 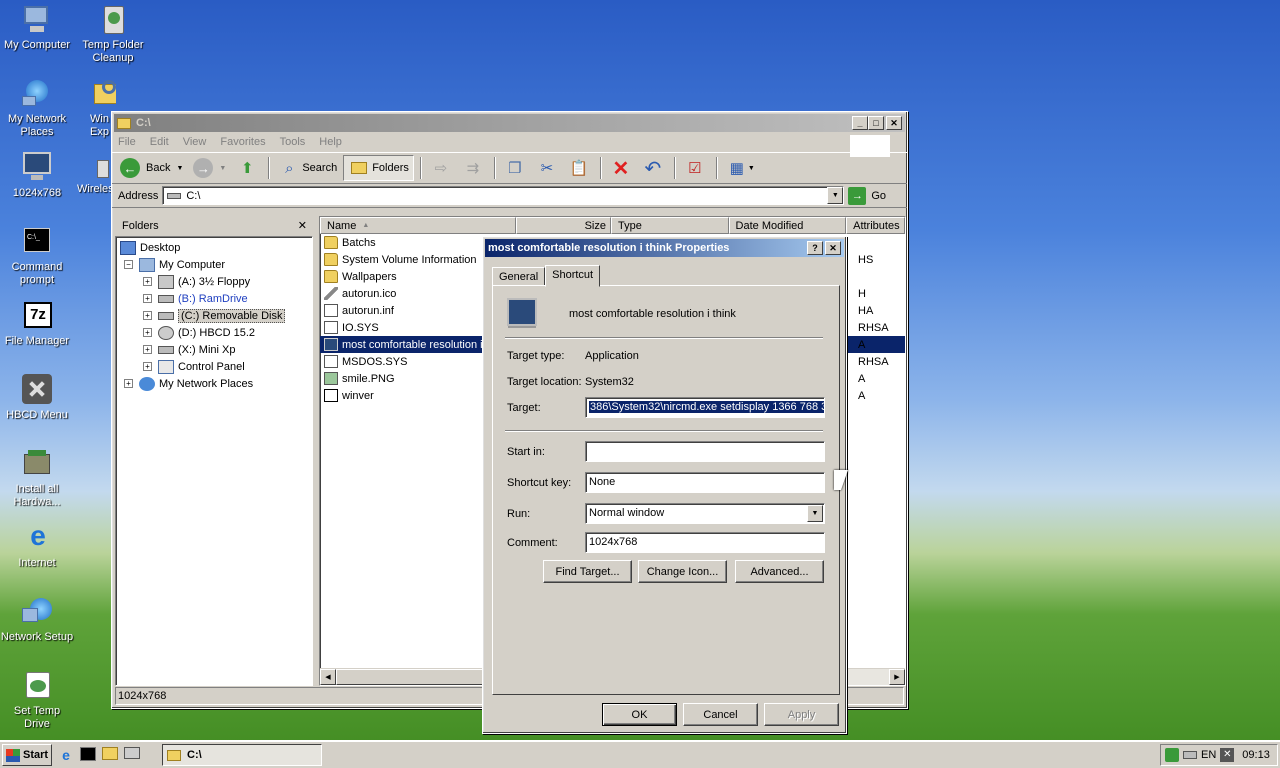 What do you see at coordinates (307, 168) in the screenshot?
I see `search-button: ⌕ Search` at bounding box center [307, 168].